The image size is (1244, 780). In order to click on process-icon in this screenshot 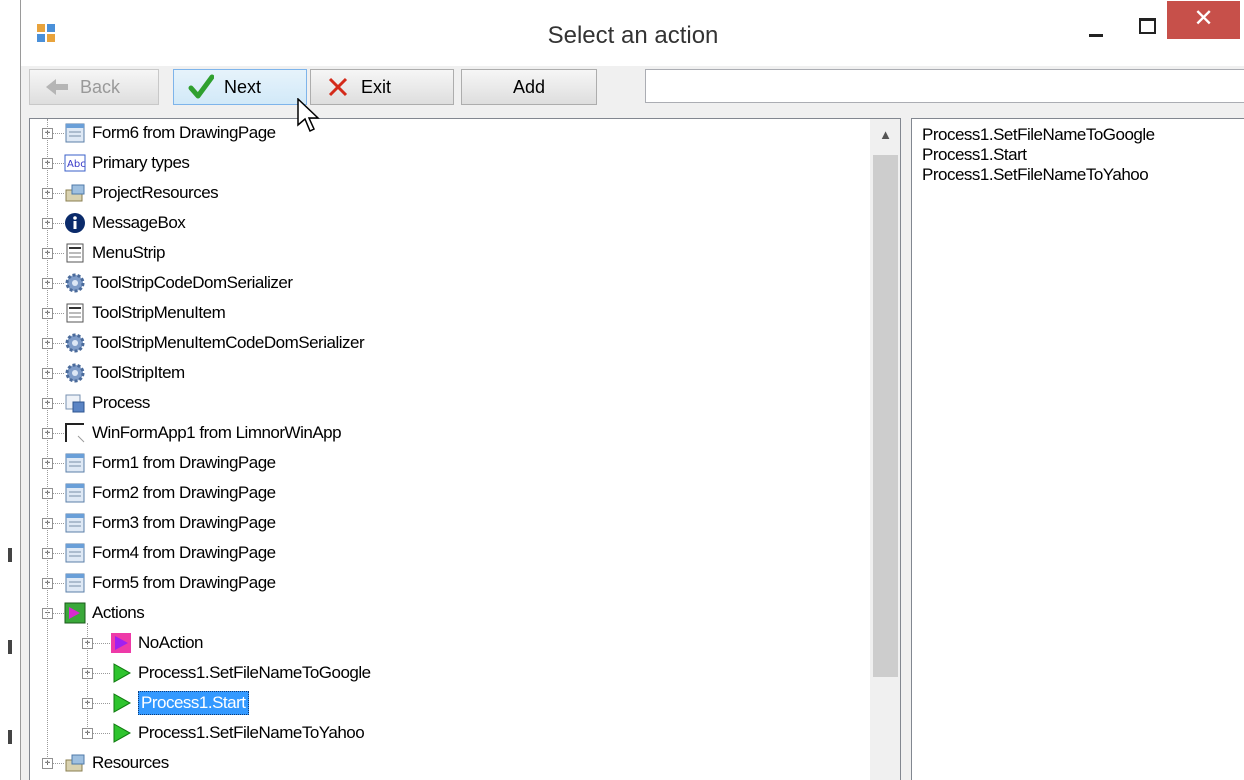, I will do `click(75, 403)`.